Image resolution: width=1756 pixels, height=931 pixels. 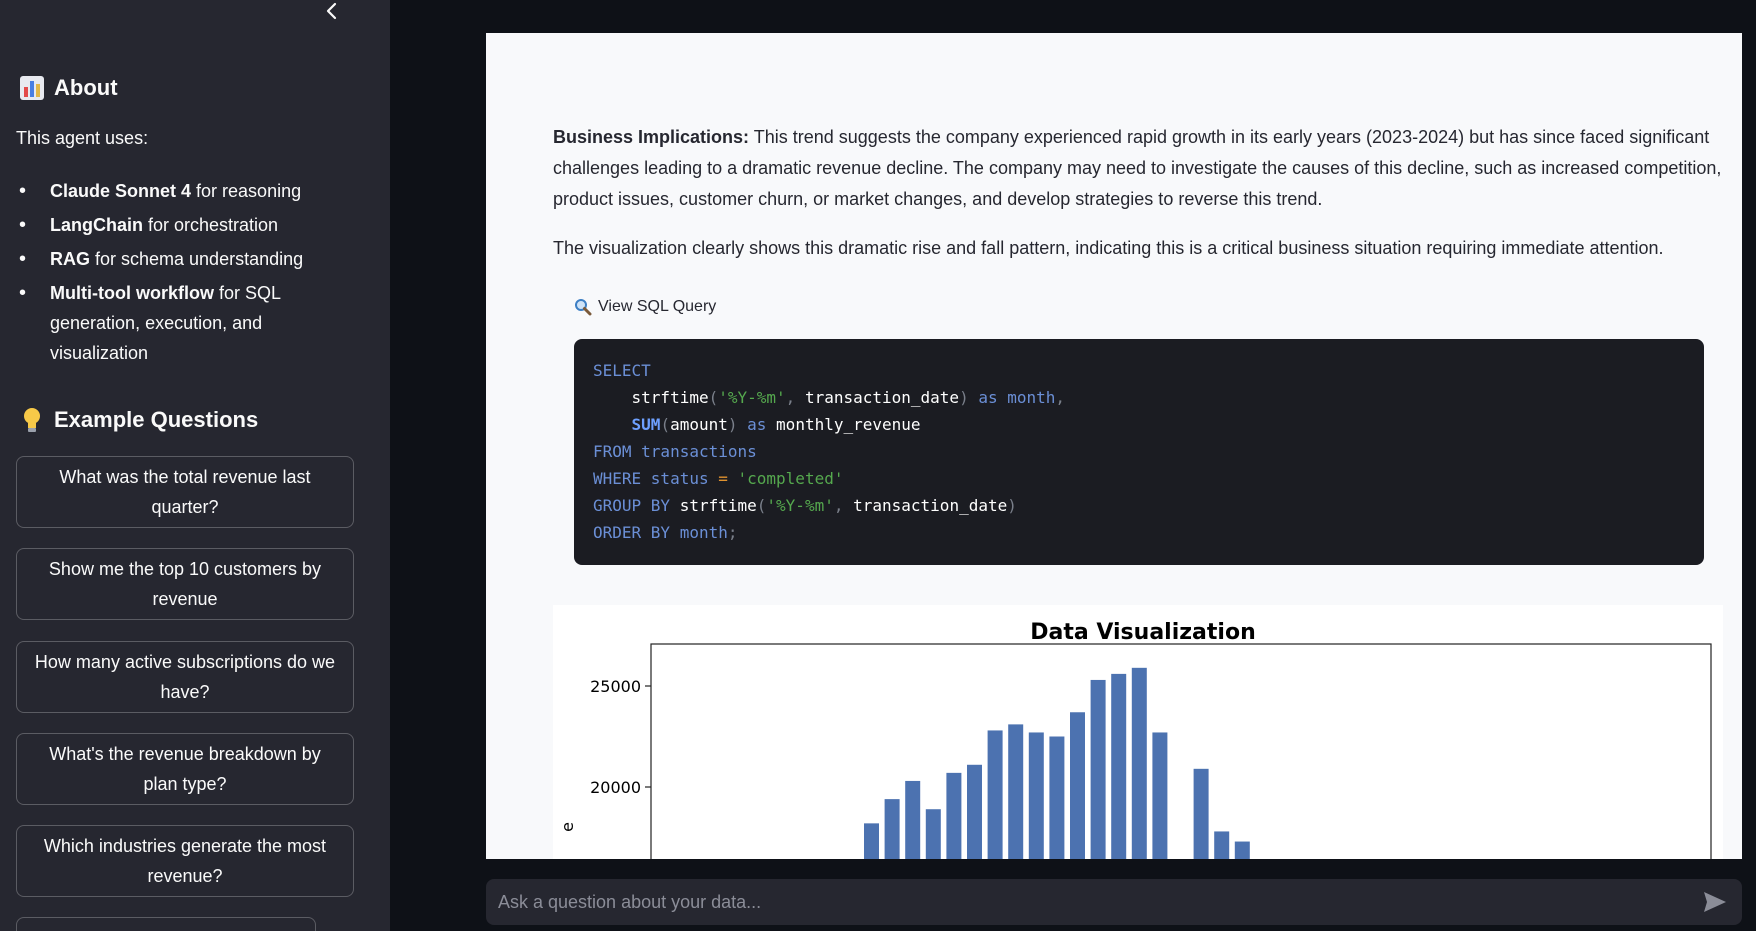 What do you see at coordinates (96, 225) in the screenshot?
I see `feature-name: LangChain` at bounding box center [96, 225].